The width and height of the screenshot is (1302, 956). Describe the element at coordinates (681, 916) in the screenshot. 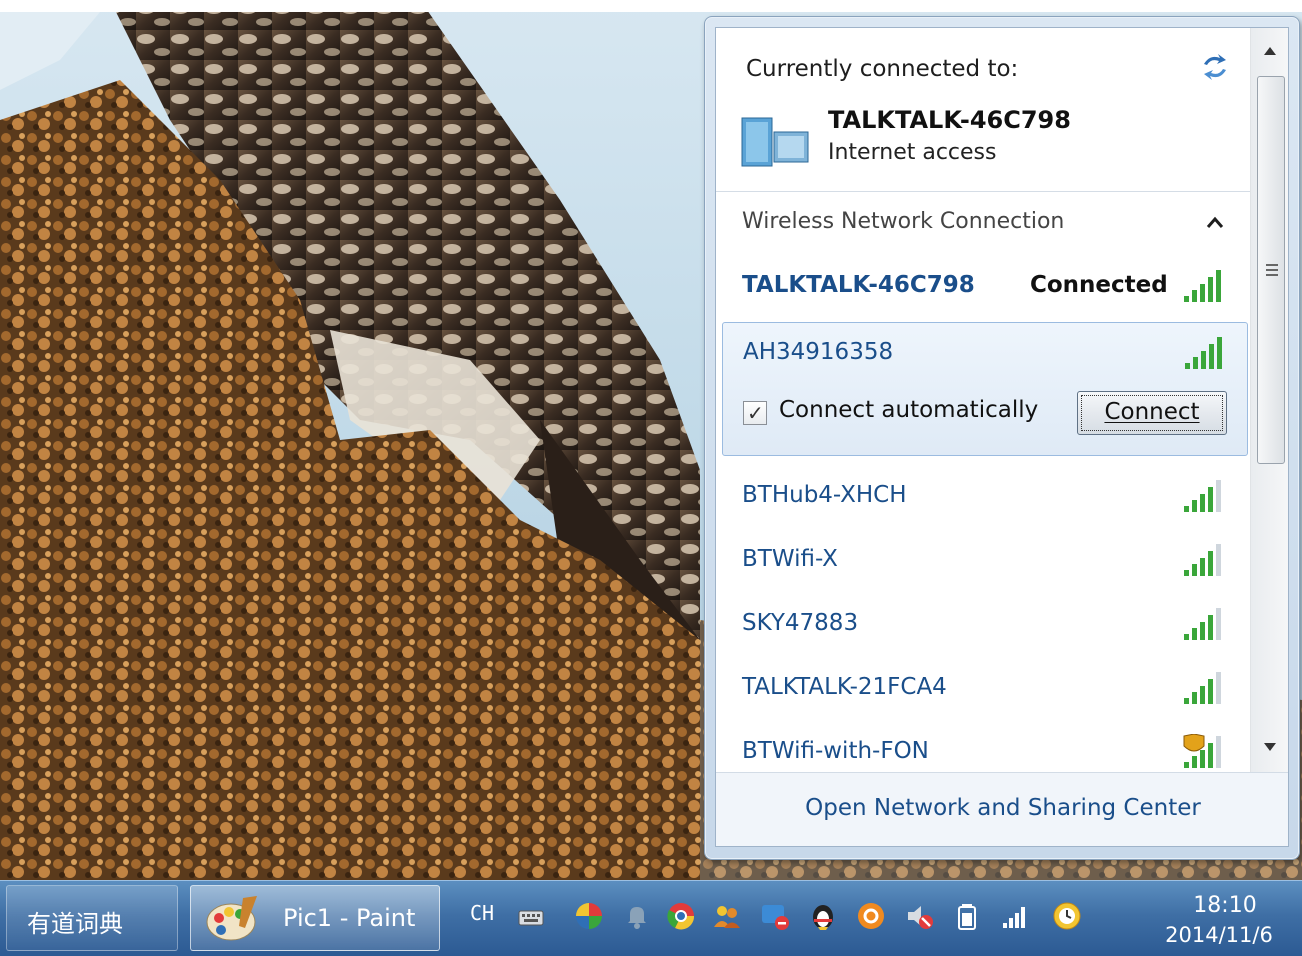

I see `chrome-icon` at that location.